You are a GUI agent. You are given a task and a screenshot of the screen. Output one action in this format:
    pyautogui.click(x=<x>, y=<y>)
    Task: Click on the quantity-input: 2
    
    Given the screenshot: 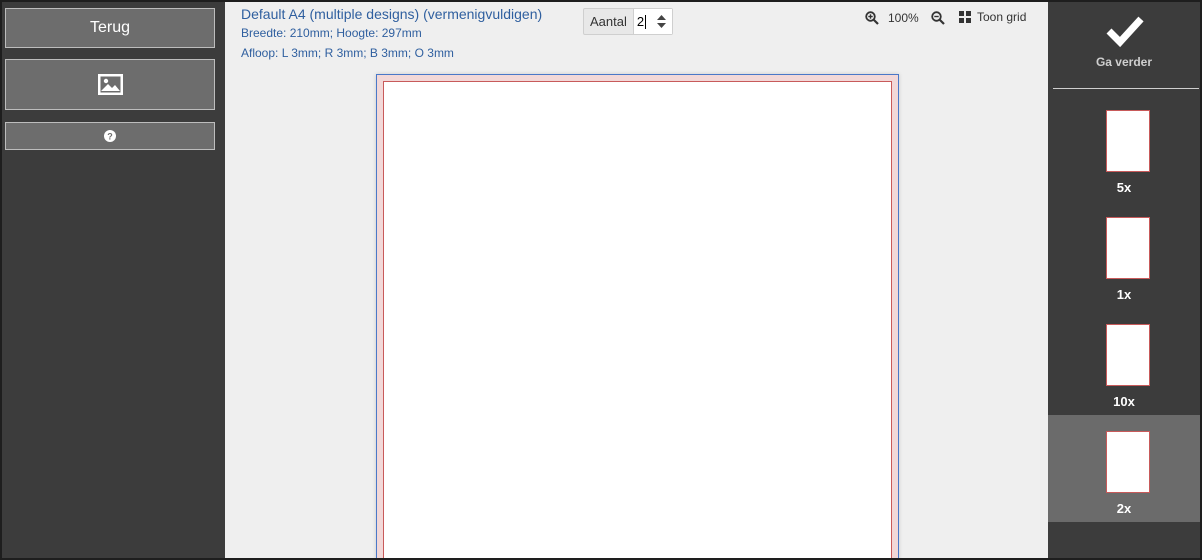 What is the action you would take?
    pyautogui.click(x=652, y=21)
    